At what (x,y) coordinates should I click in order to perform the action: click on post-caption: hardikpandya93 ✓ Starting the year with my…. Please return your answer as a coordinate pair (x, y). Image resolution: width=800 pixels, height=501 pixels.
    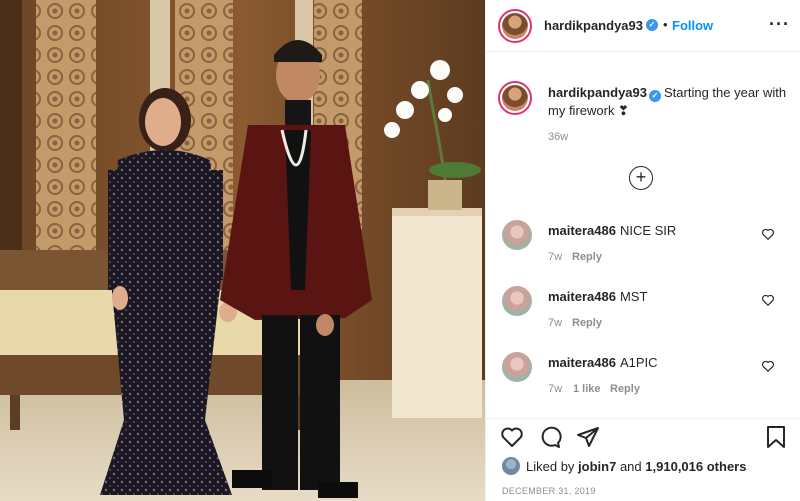
    Looking at the image, I should click on (668, 102).